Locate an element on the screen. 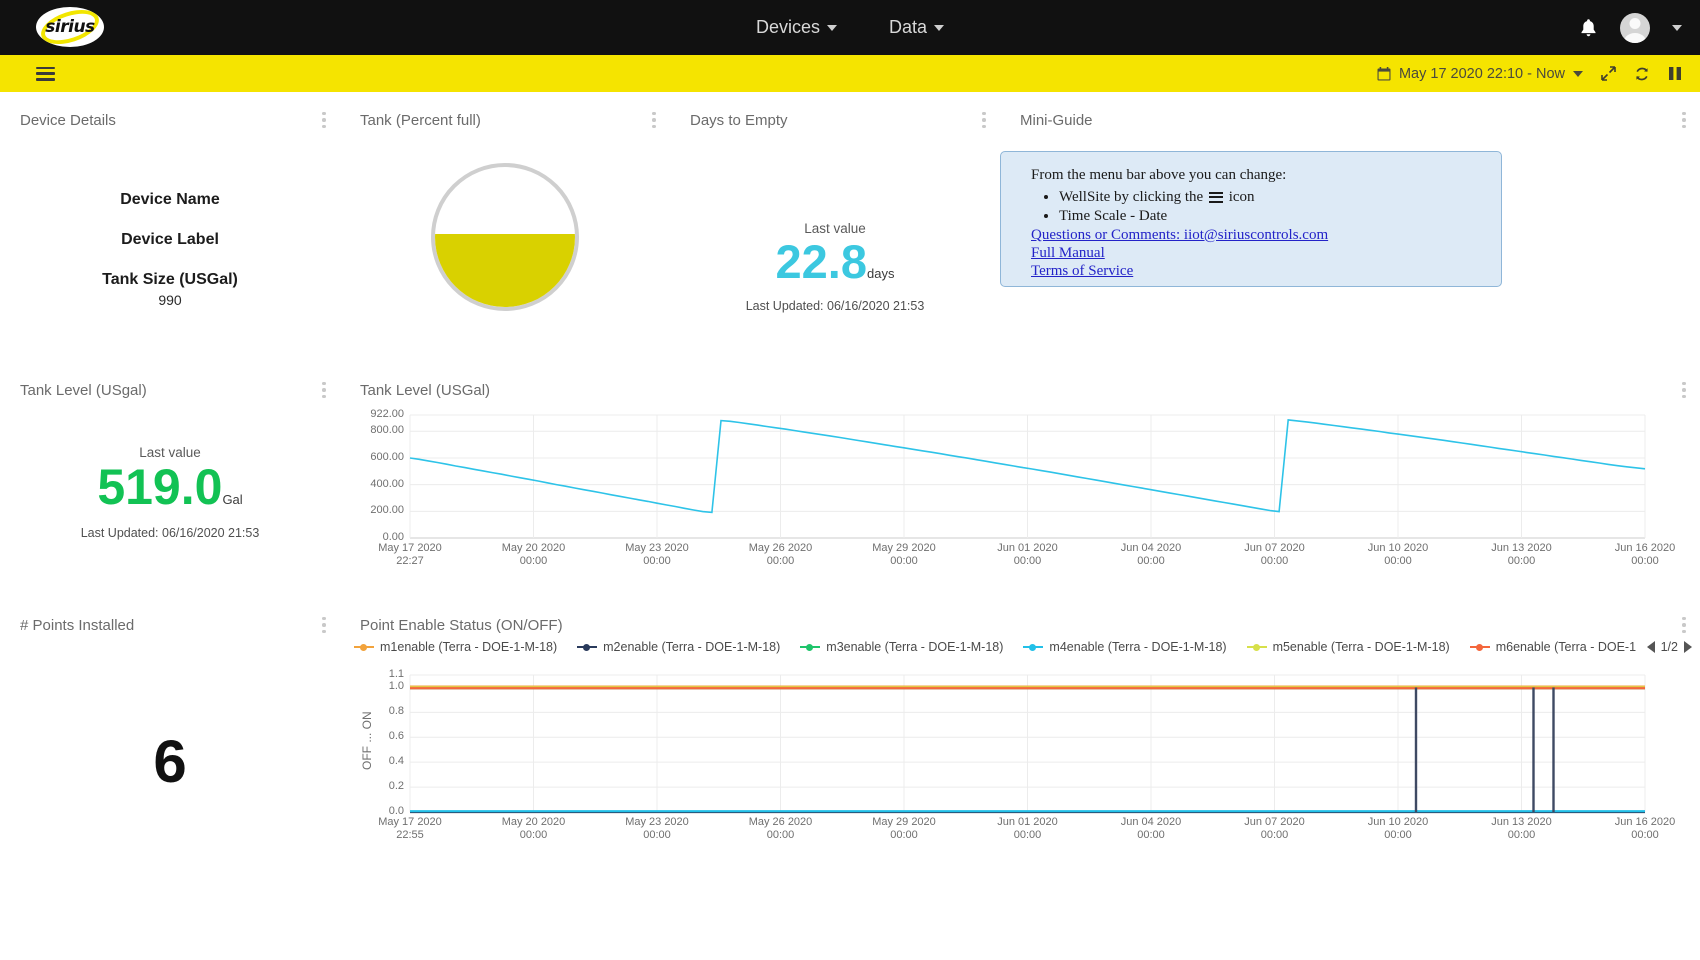 The image size is (1700, 960). date-range-label: May 17 2020 22:10 - Now is located at coordinates (1481, 73).